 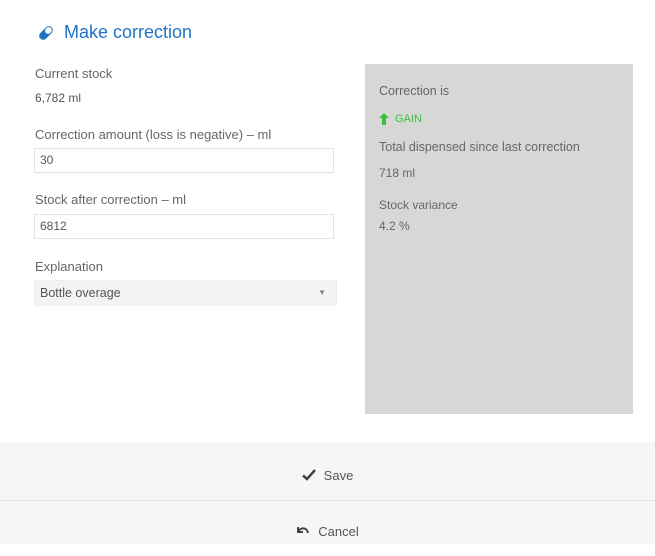 What do you see at coordinates (74, 73) in the screenshot?
I see `current-stock-label: Current stock` at bounding box center [74, 73].